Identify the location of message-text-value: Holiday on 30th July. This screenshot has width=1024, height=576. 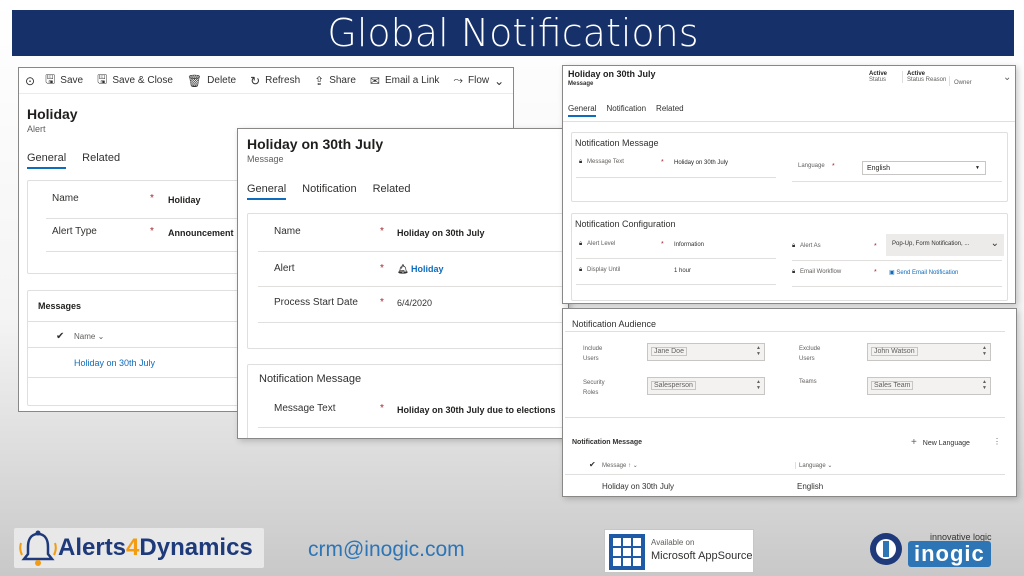
(701, 163).